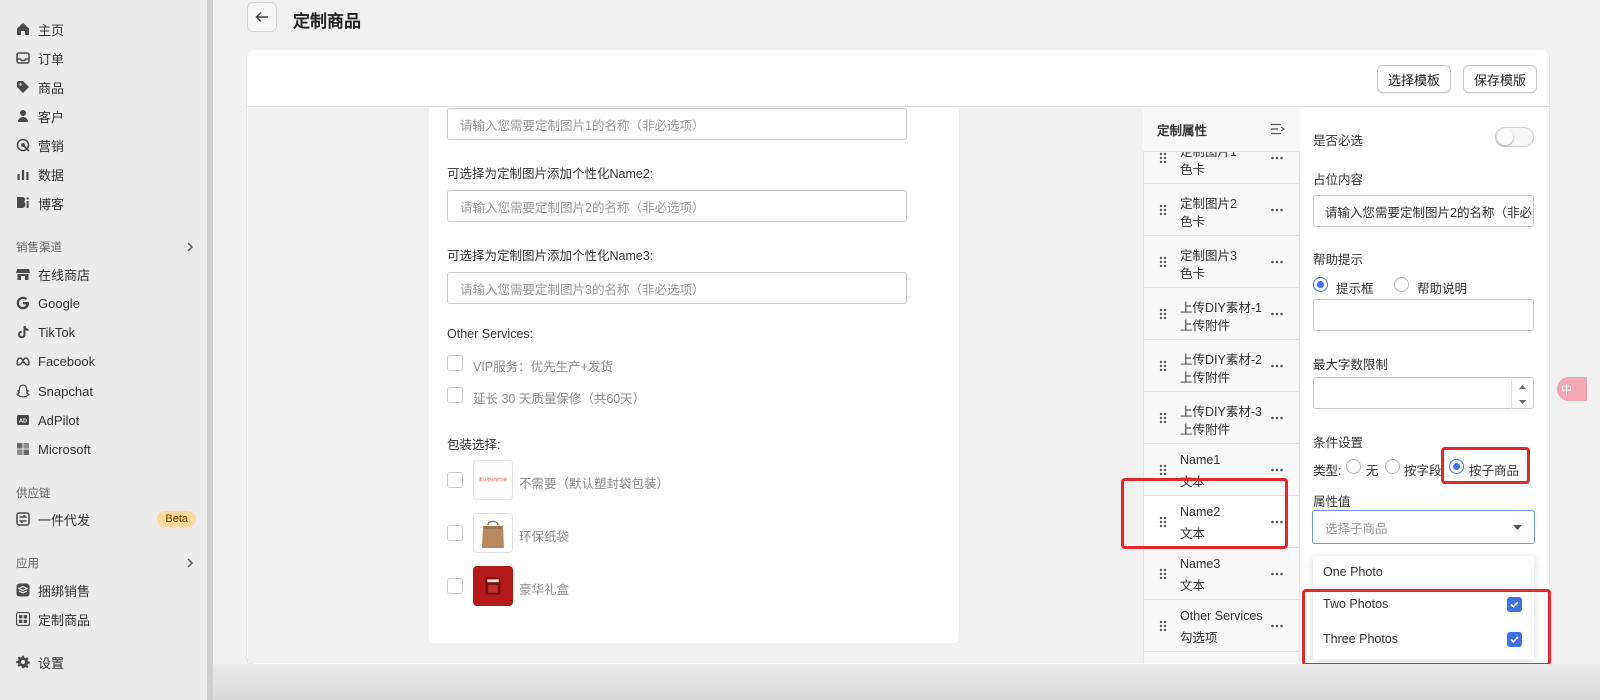 The width and height of the screenshot is (1600, 700). I want to click on apps-section: 应用, so click(105, 563).